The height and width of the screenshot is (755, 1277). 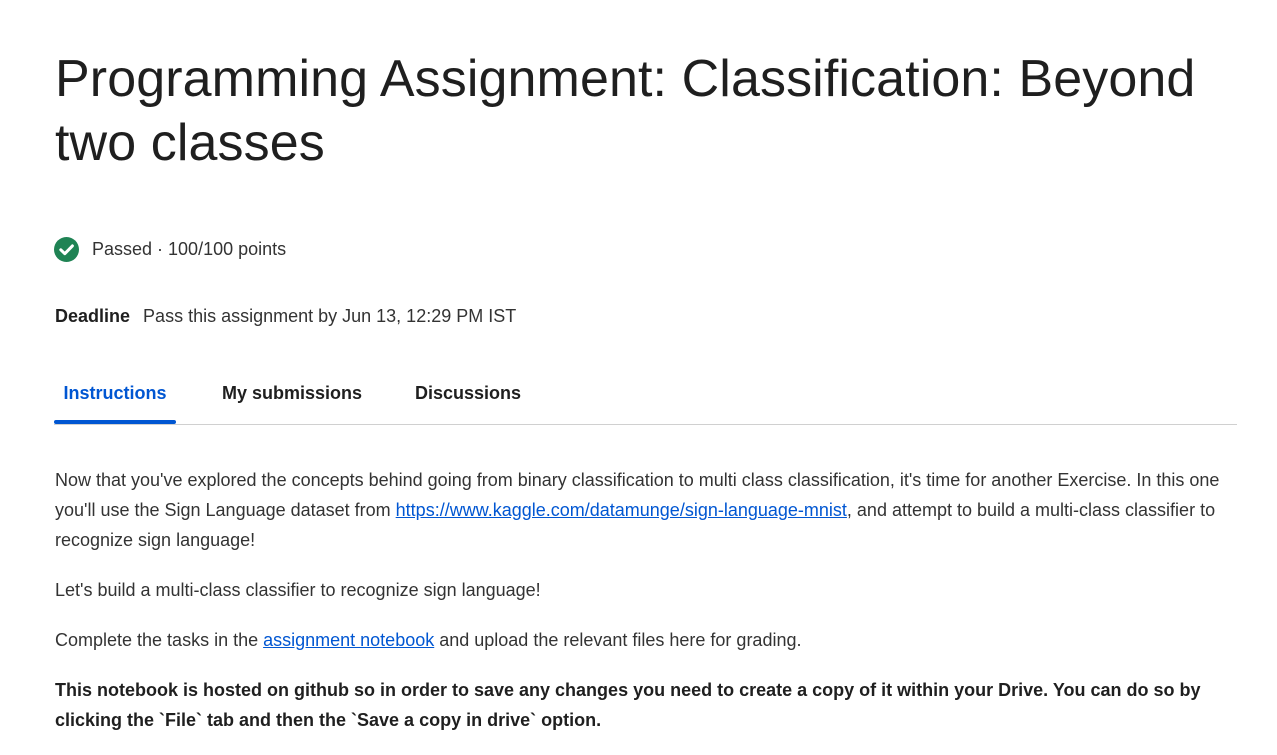 What do you see at coordinates (645, 394) in the screenshot?
I see `assignment-tabs: Instructions My submissions Discussions` at bounding box center [645, 394].